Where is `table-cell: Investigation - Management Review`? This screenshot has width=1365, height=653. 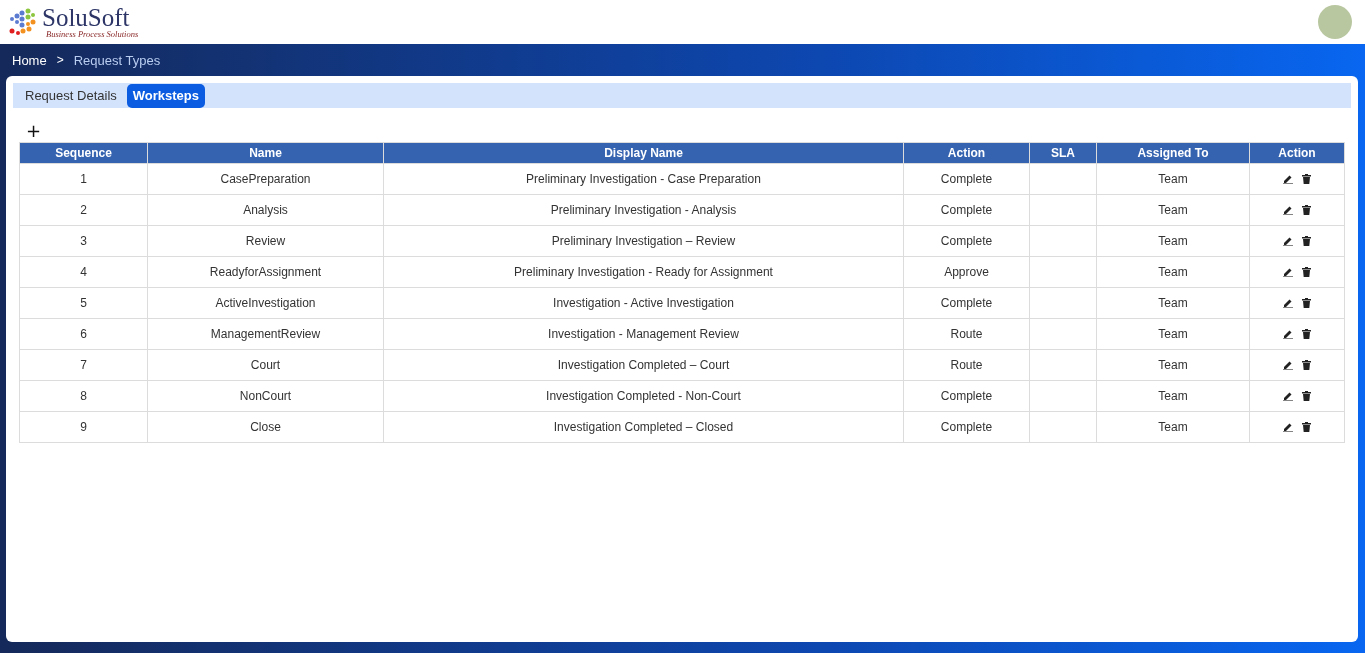
table-cell: Investigation - Management Review is located at coordinates (643, 334).